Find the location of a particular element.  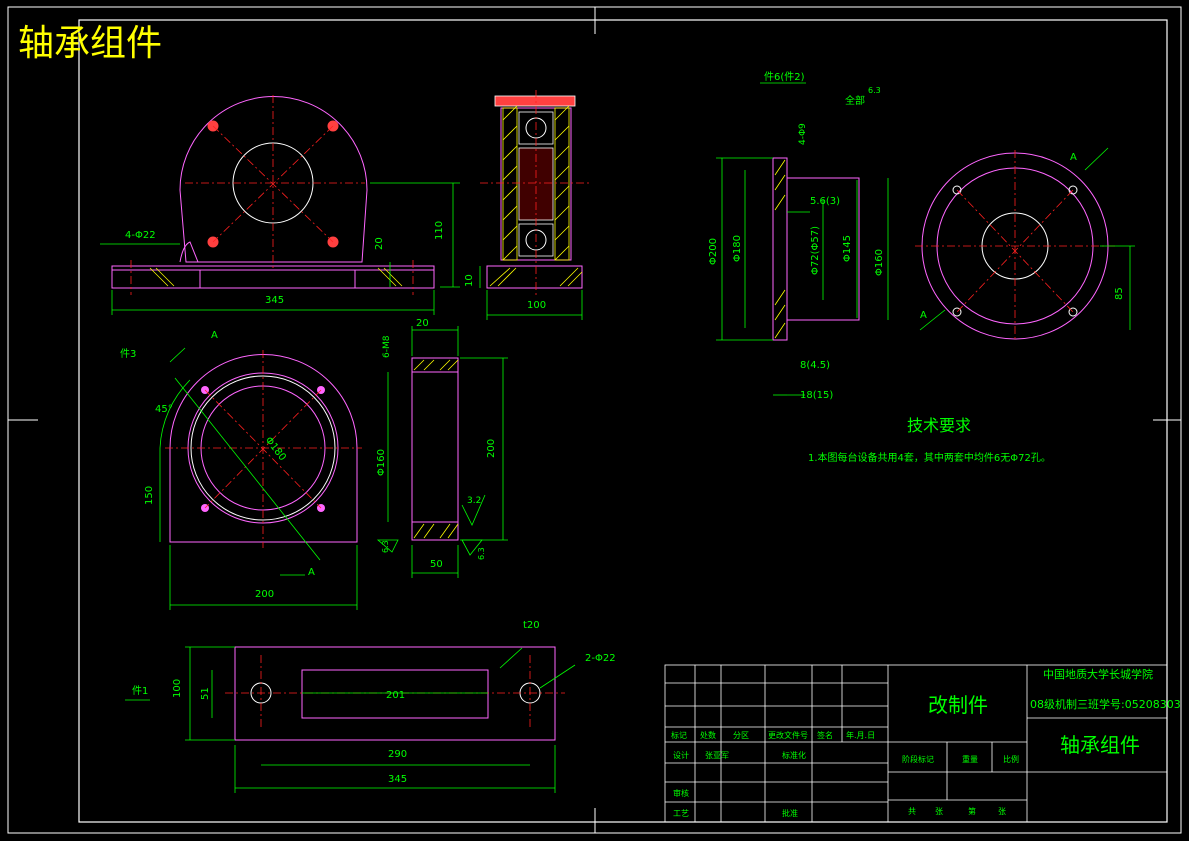

dim-85: 85 is located at coordinates (1119, 293).